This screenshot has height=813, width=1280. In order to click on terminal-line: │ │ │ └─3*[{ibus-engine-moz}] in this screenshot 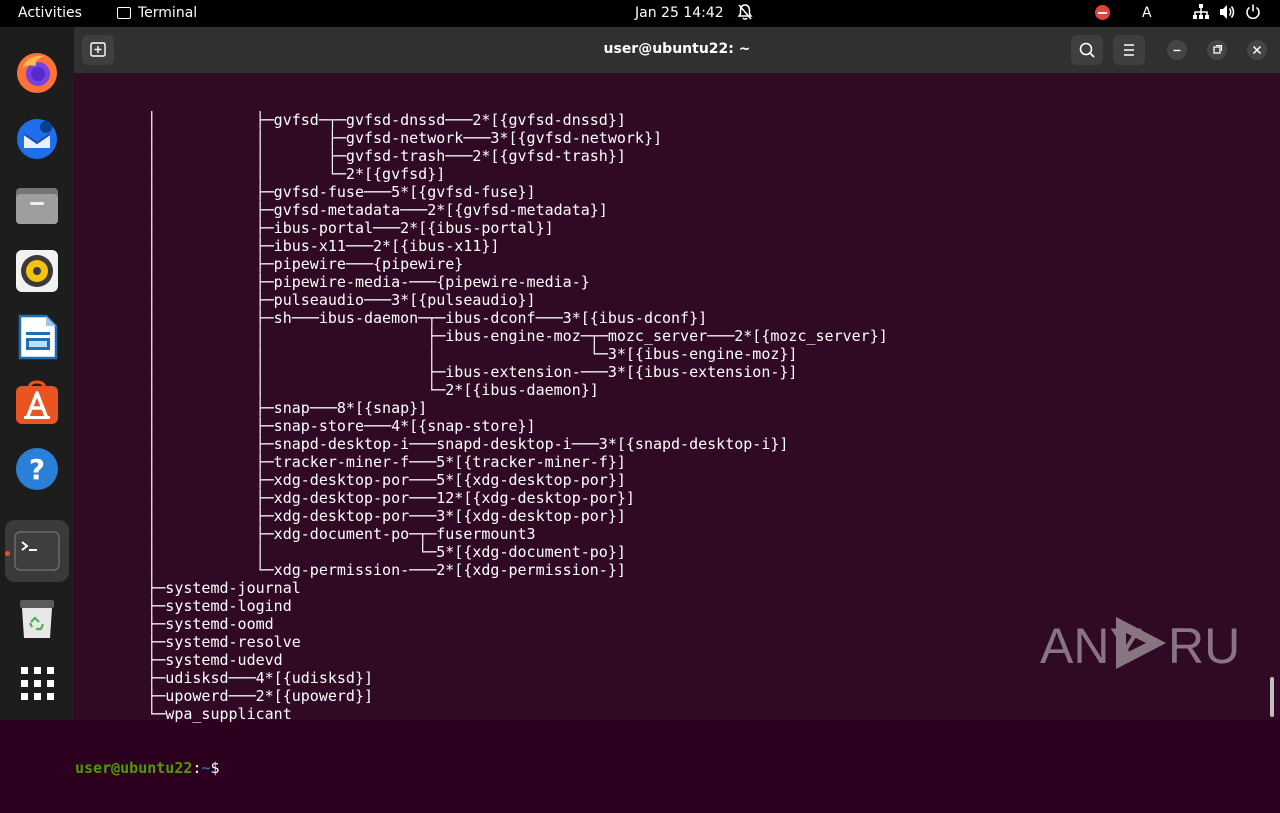, I will do `click(436, 354)`.